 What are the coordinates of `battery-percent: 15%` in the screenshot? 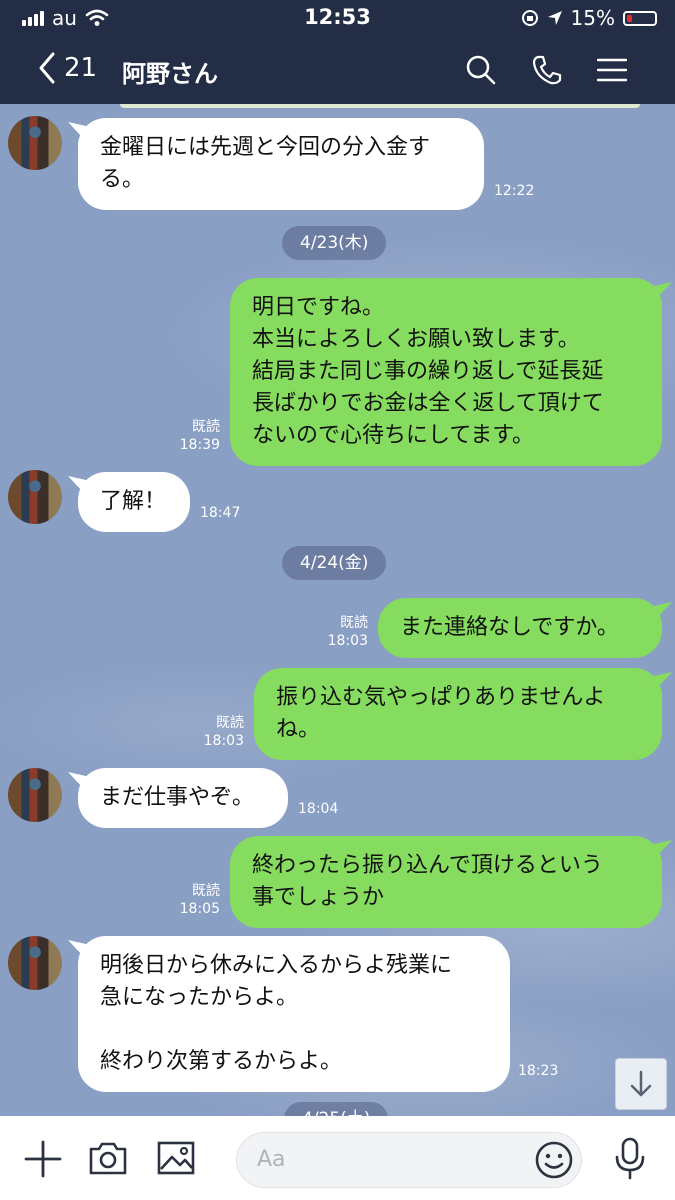 It's located at (592, 18).